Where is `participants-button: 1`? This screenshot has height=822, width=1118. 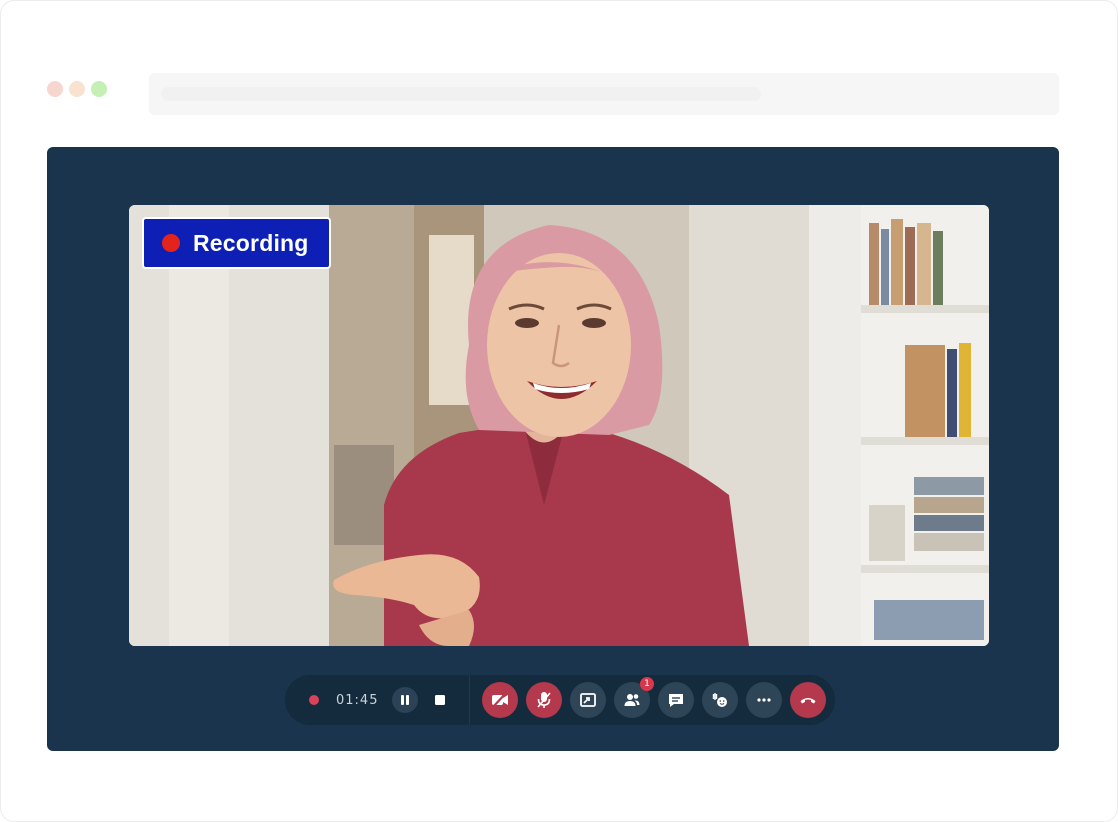 participants-button: 1 is located at coordinates (634, 697).